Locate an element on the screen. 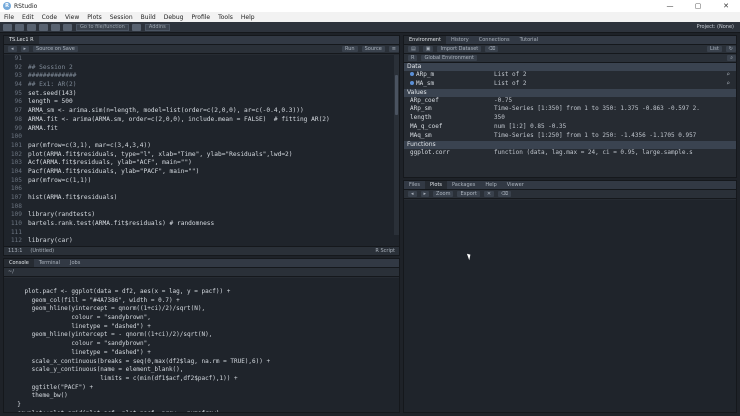 Image resolution: width=740 pixels, height=416 pixels. env-row: ARp_coef -0.75 is located at coordinates (570, 101).